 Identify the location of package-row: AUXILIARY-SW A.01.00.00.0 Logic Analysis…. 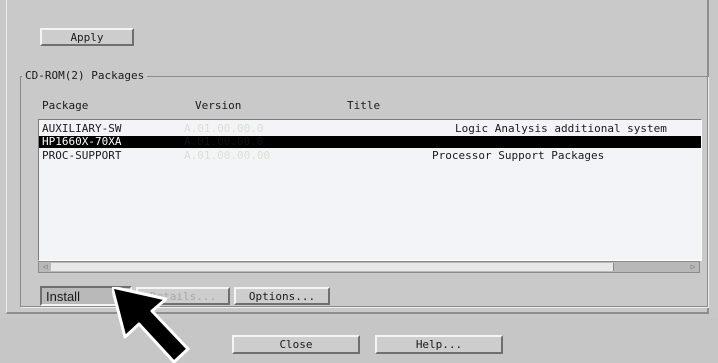
(370, 129).